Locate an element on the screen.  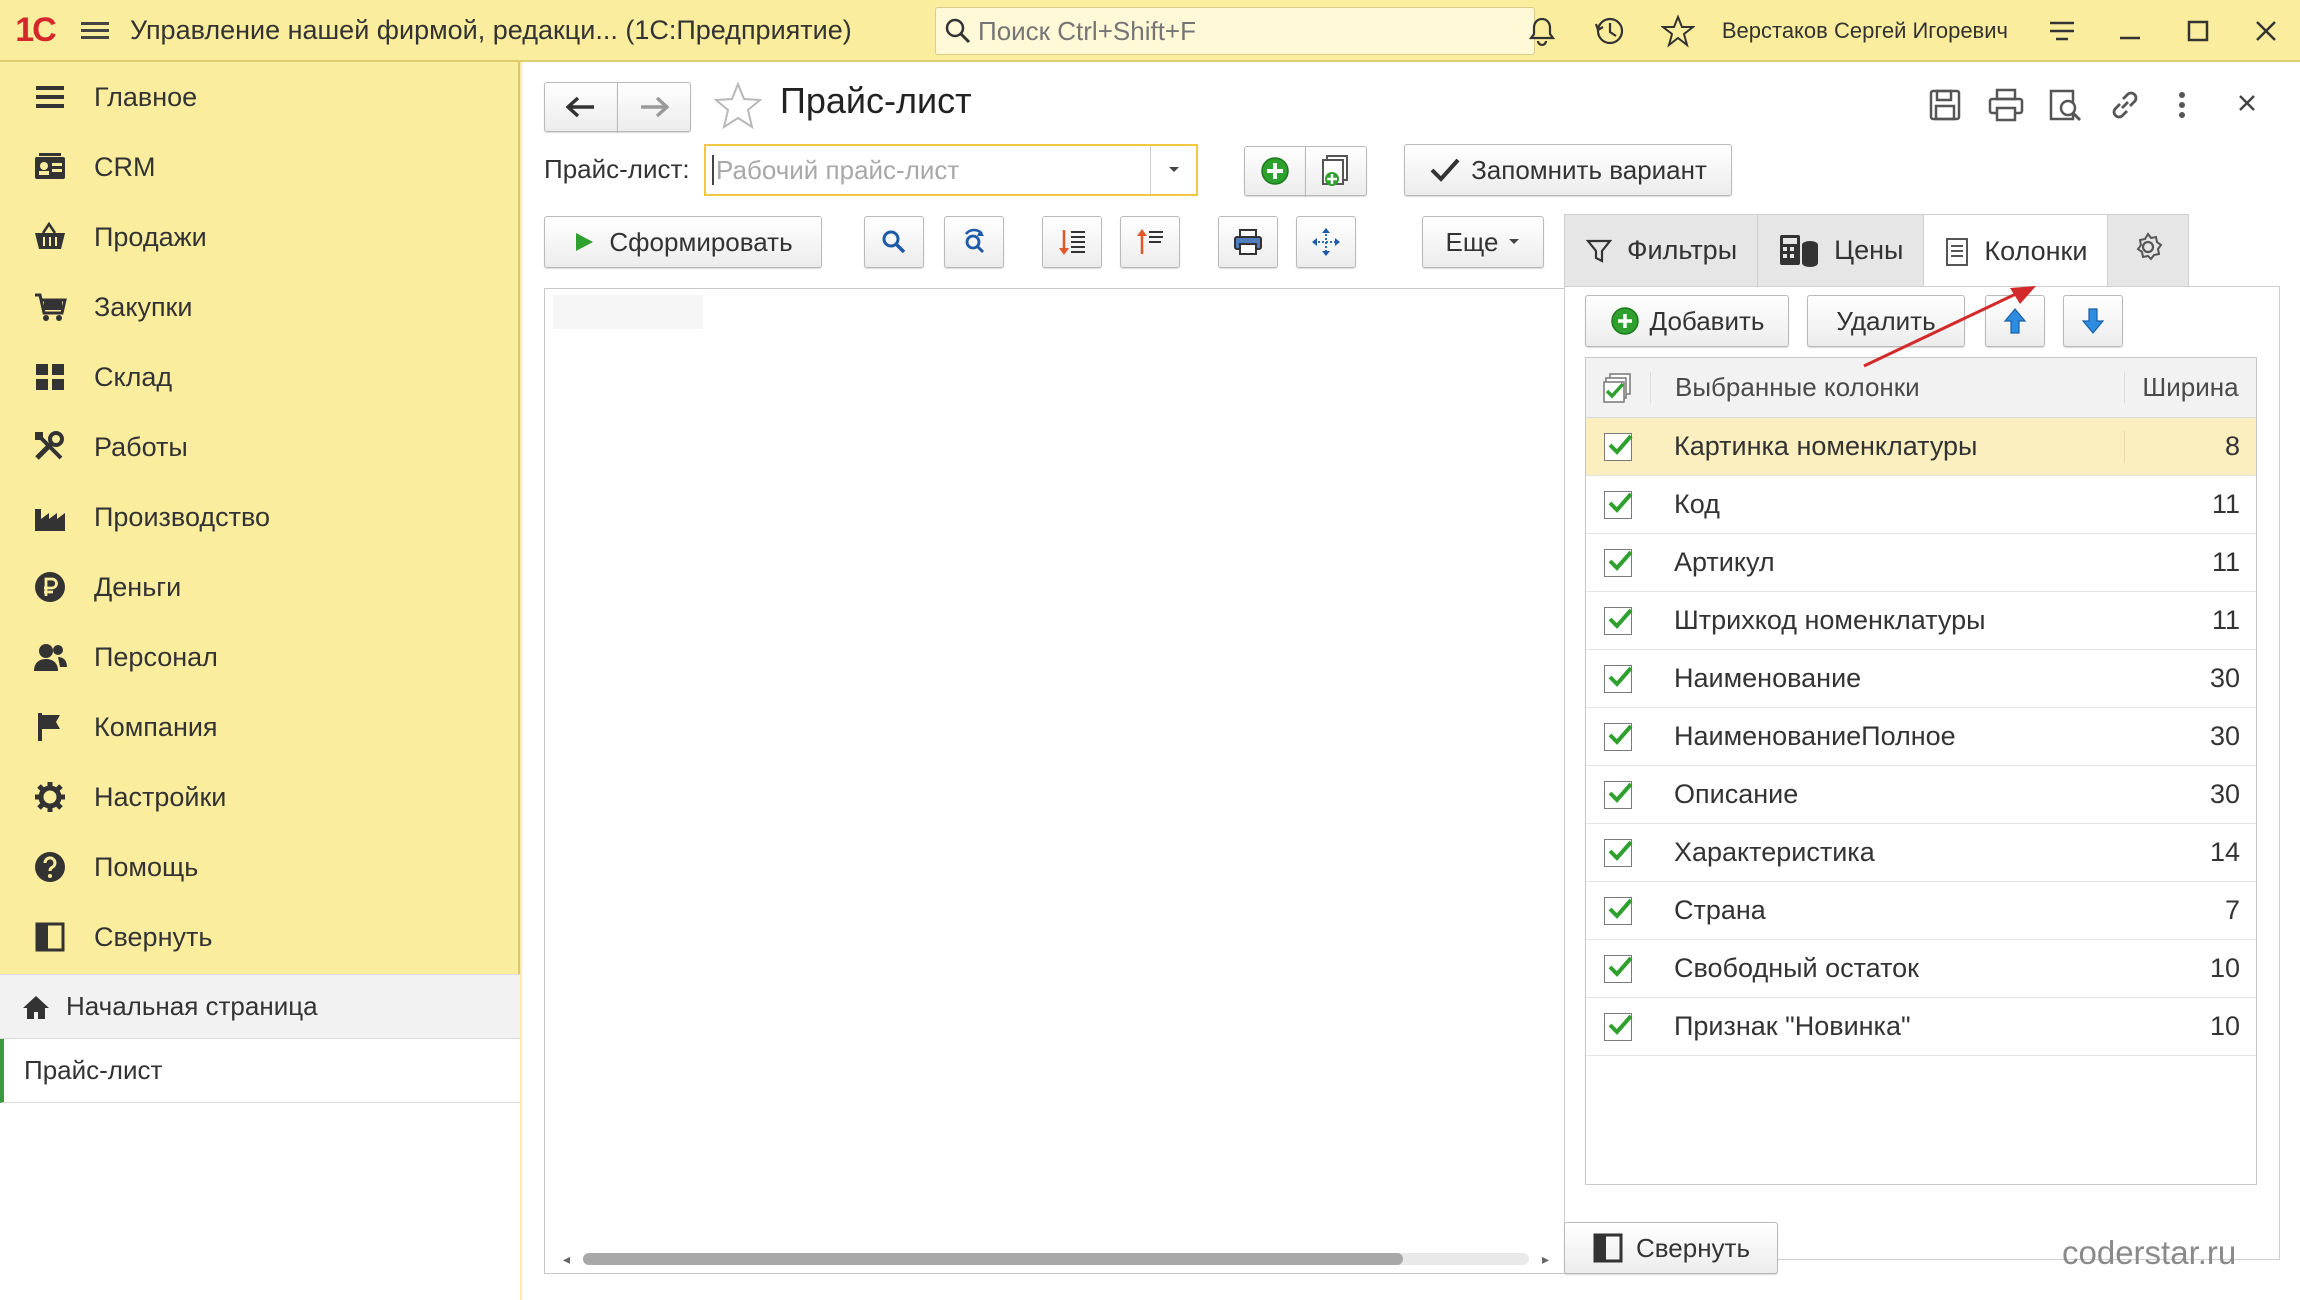
more-actions-button is located at coordinates (2182, 107).